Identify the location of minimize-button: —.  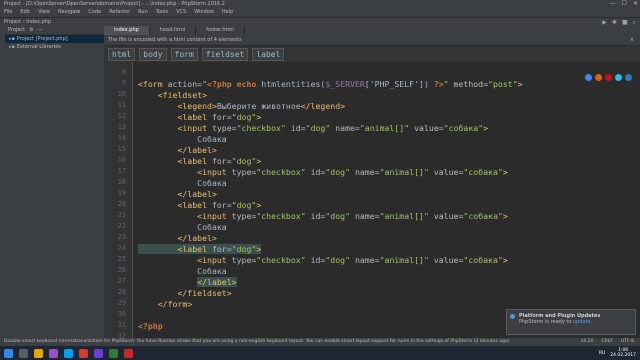
(613, 4).